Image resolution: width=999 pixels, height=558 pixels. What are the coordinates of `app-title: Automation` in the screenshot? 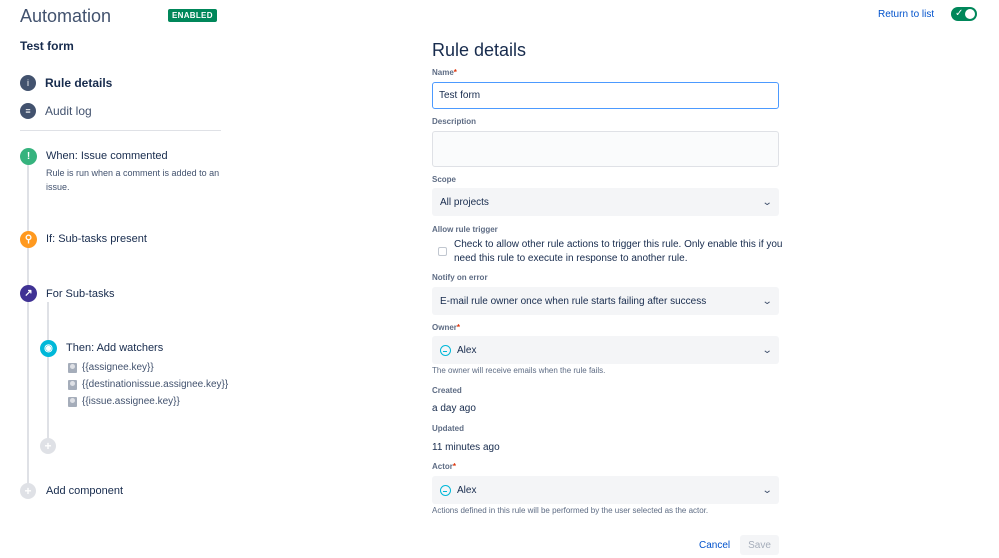 It's located at (66, 16).